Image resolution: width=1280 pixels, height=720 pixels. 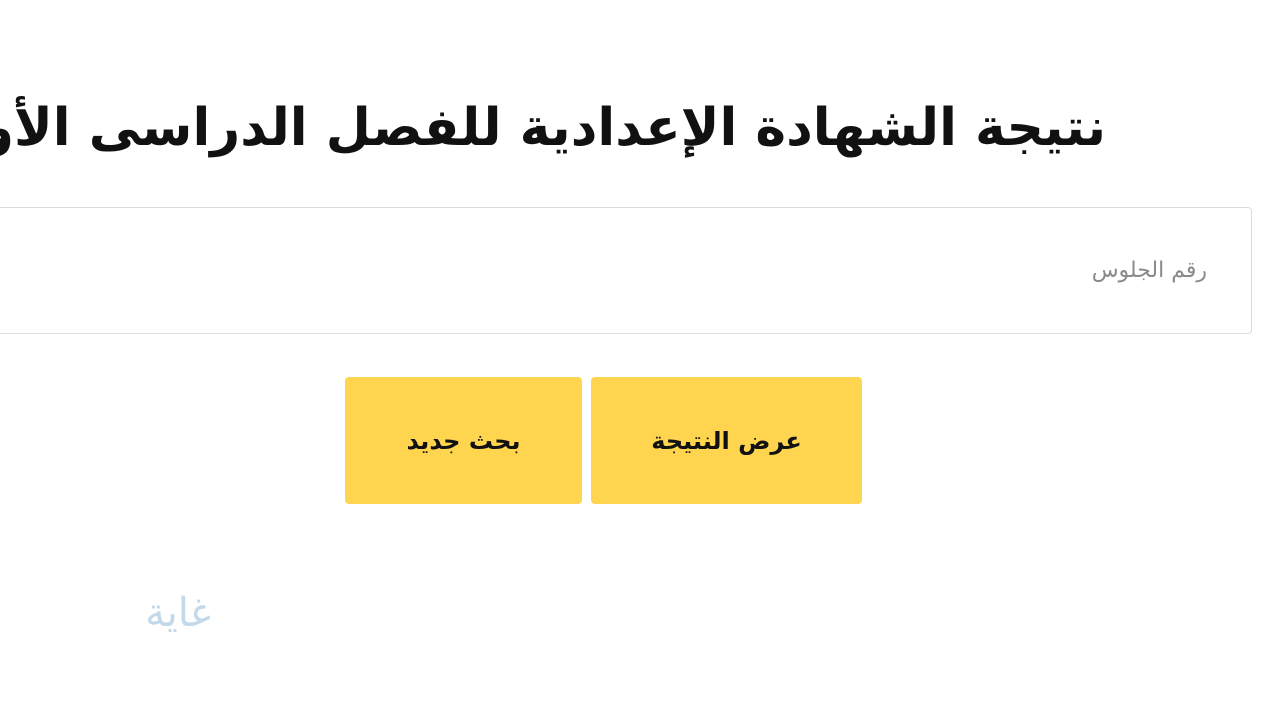 What do you see at coordinates (463, 440) in the screenshot?
I see `new-search-button: بحث جديد` at bounding box center [463, 440].